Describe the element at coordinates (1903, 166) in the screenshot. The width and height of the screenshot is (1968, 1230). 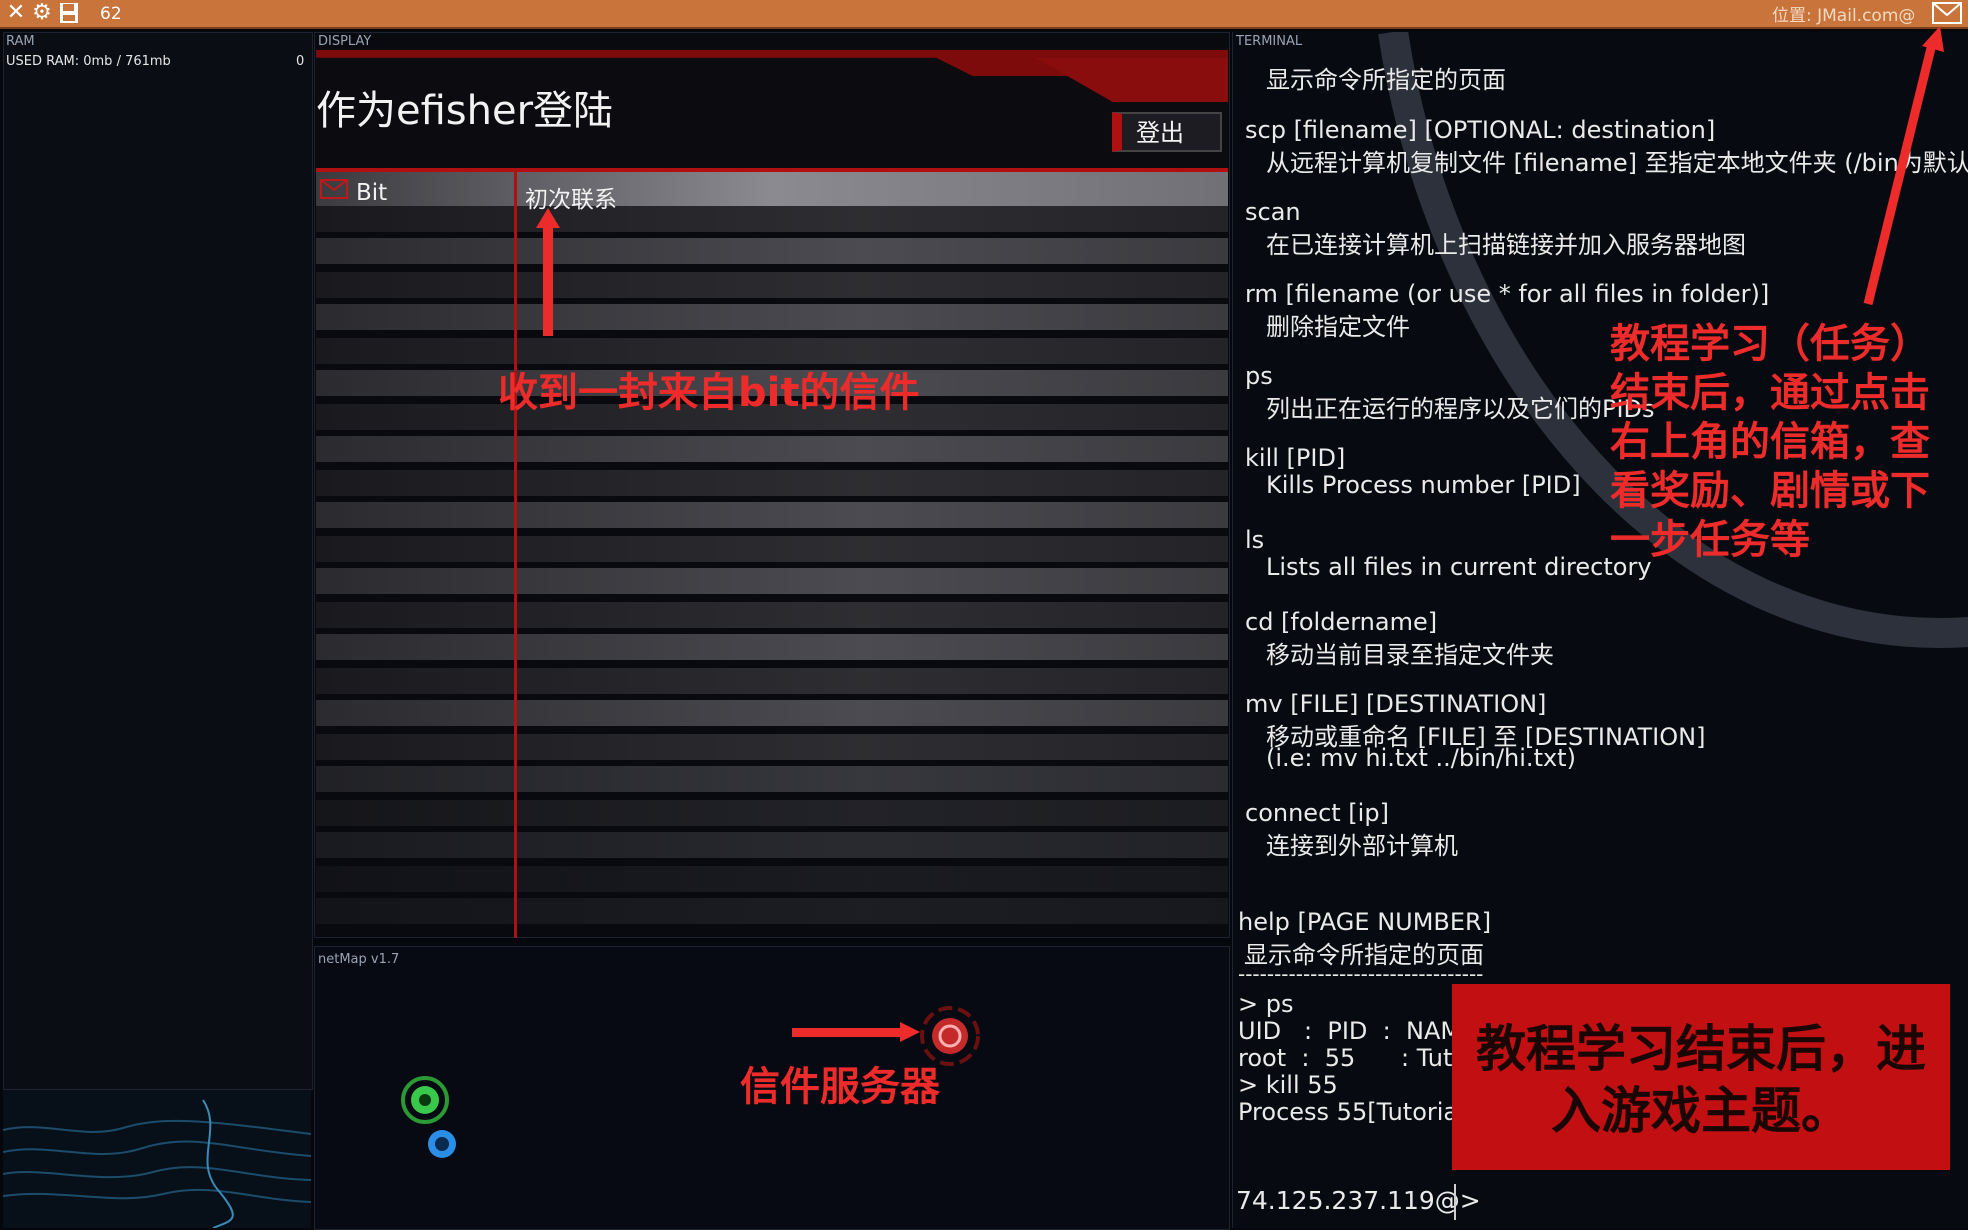
I see `arrow-diagonal-icon` at that location.